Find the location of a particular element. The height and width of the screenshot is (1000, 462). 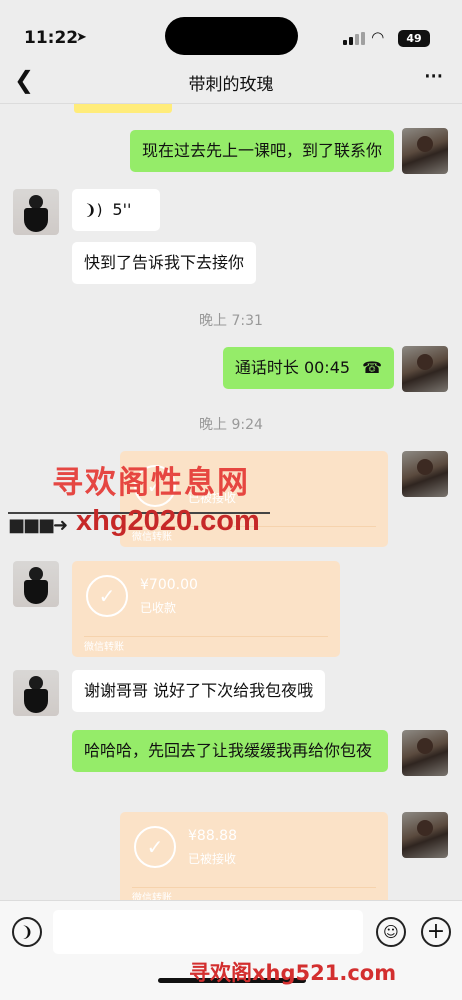

phone-hangup-icon: ☎ is located at coordinates (372, 367).